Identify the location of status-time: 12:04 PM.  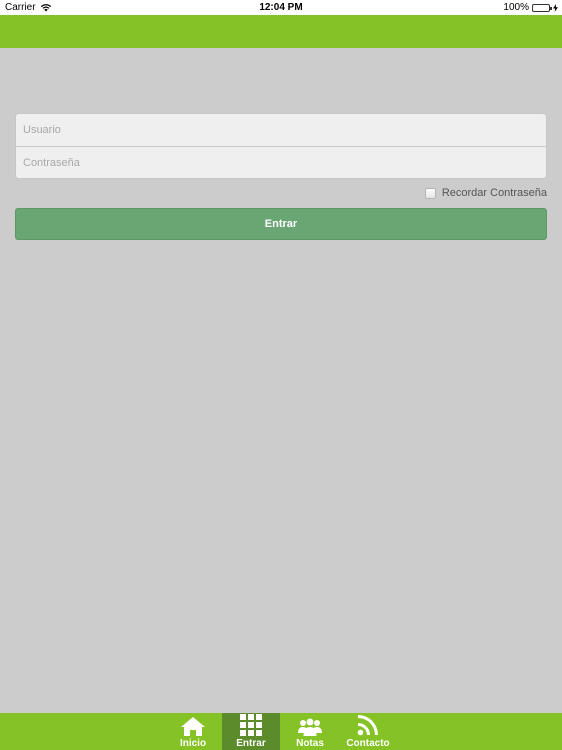
(281, 7).